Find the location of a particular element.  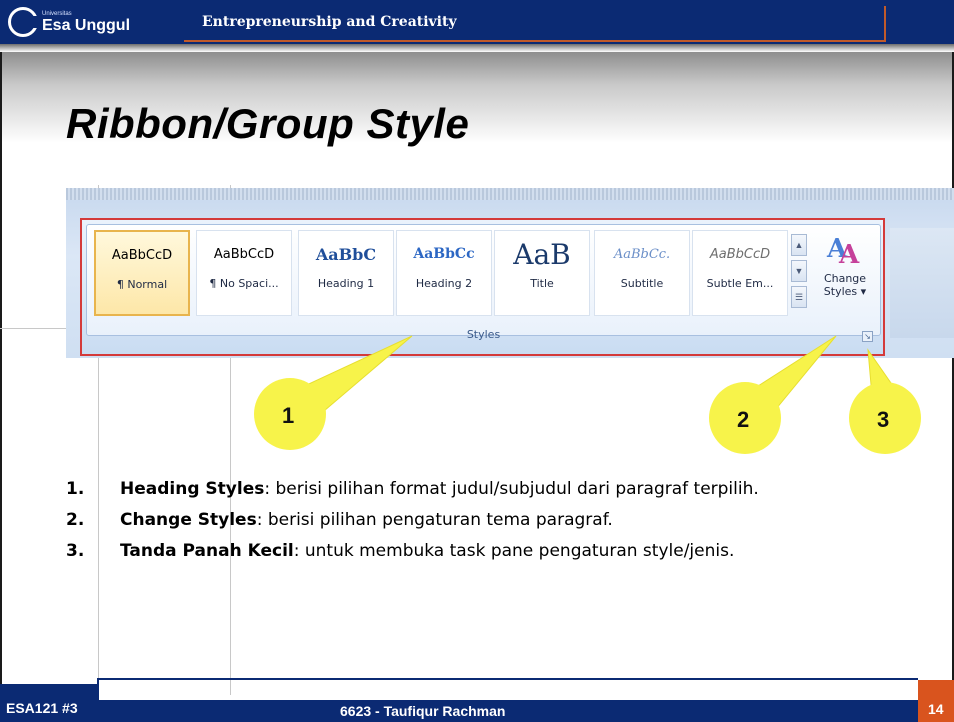

style-preview: AaB is located at coordinates (542, 254).